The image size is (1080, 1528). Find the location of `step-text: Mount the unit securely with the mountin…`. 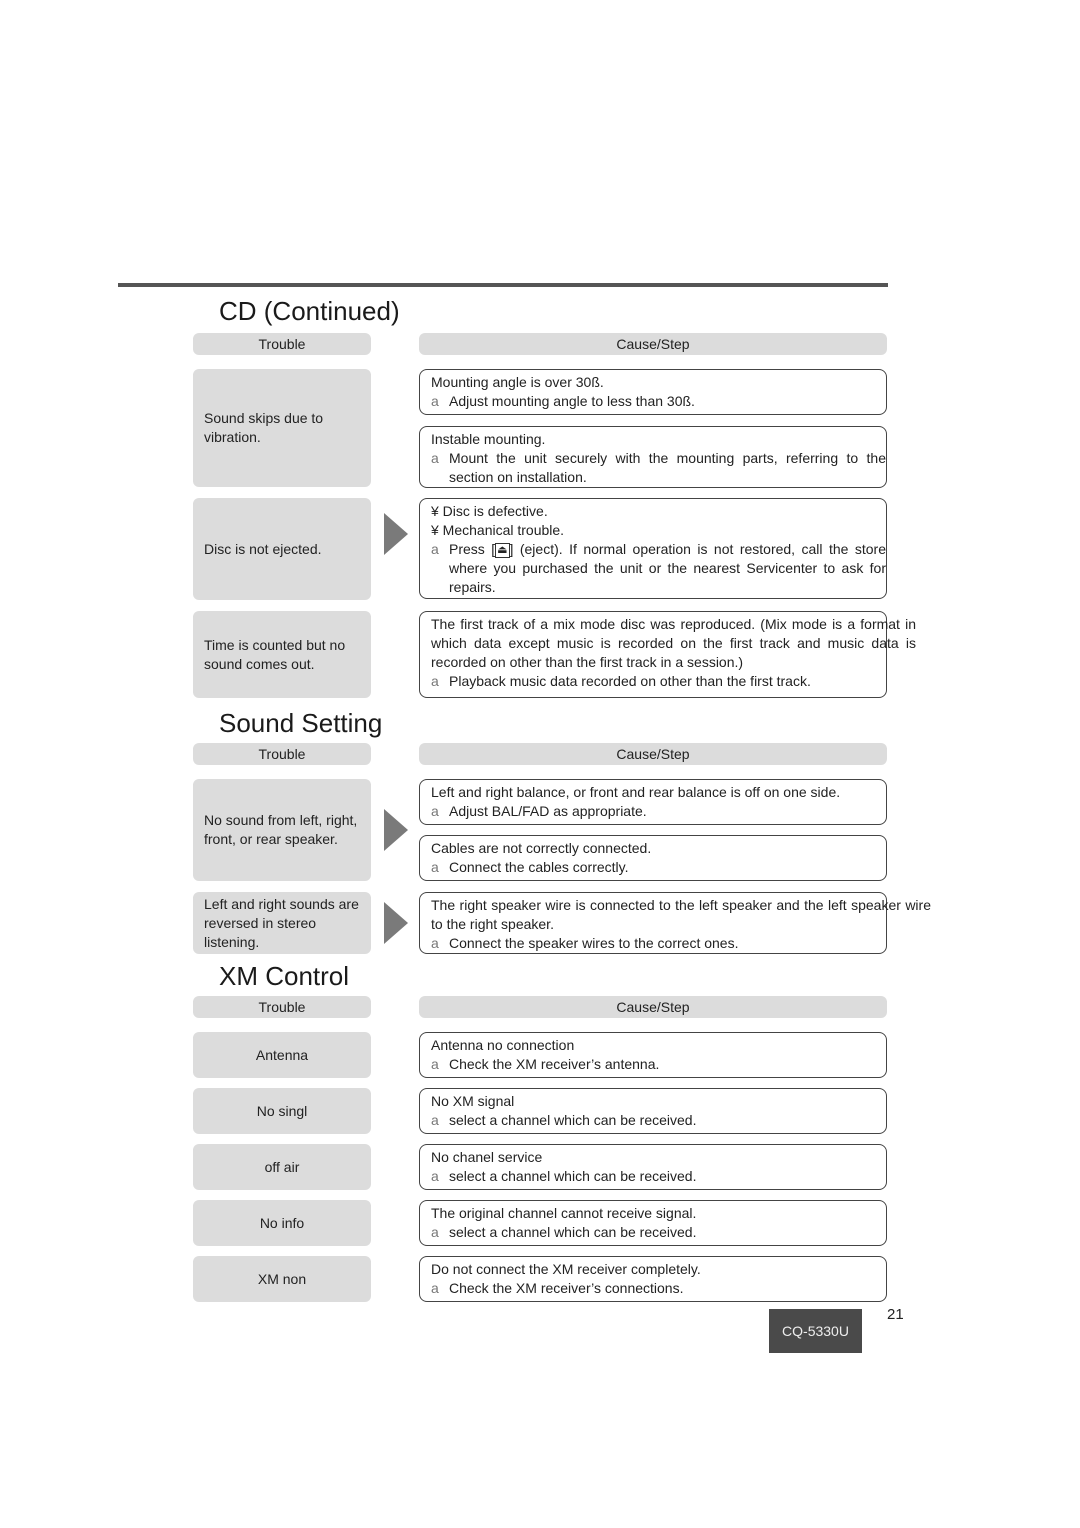

step-text: Mount the unit securely with the mountin… is located at coordinates (667, 467).